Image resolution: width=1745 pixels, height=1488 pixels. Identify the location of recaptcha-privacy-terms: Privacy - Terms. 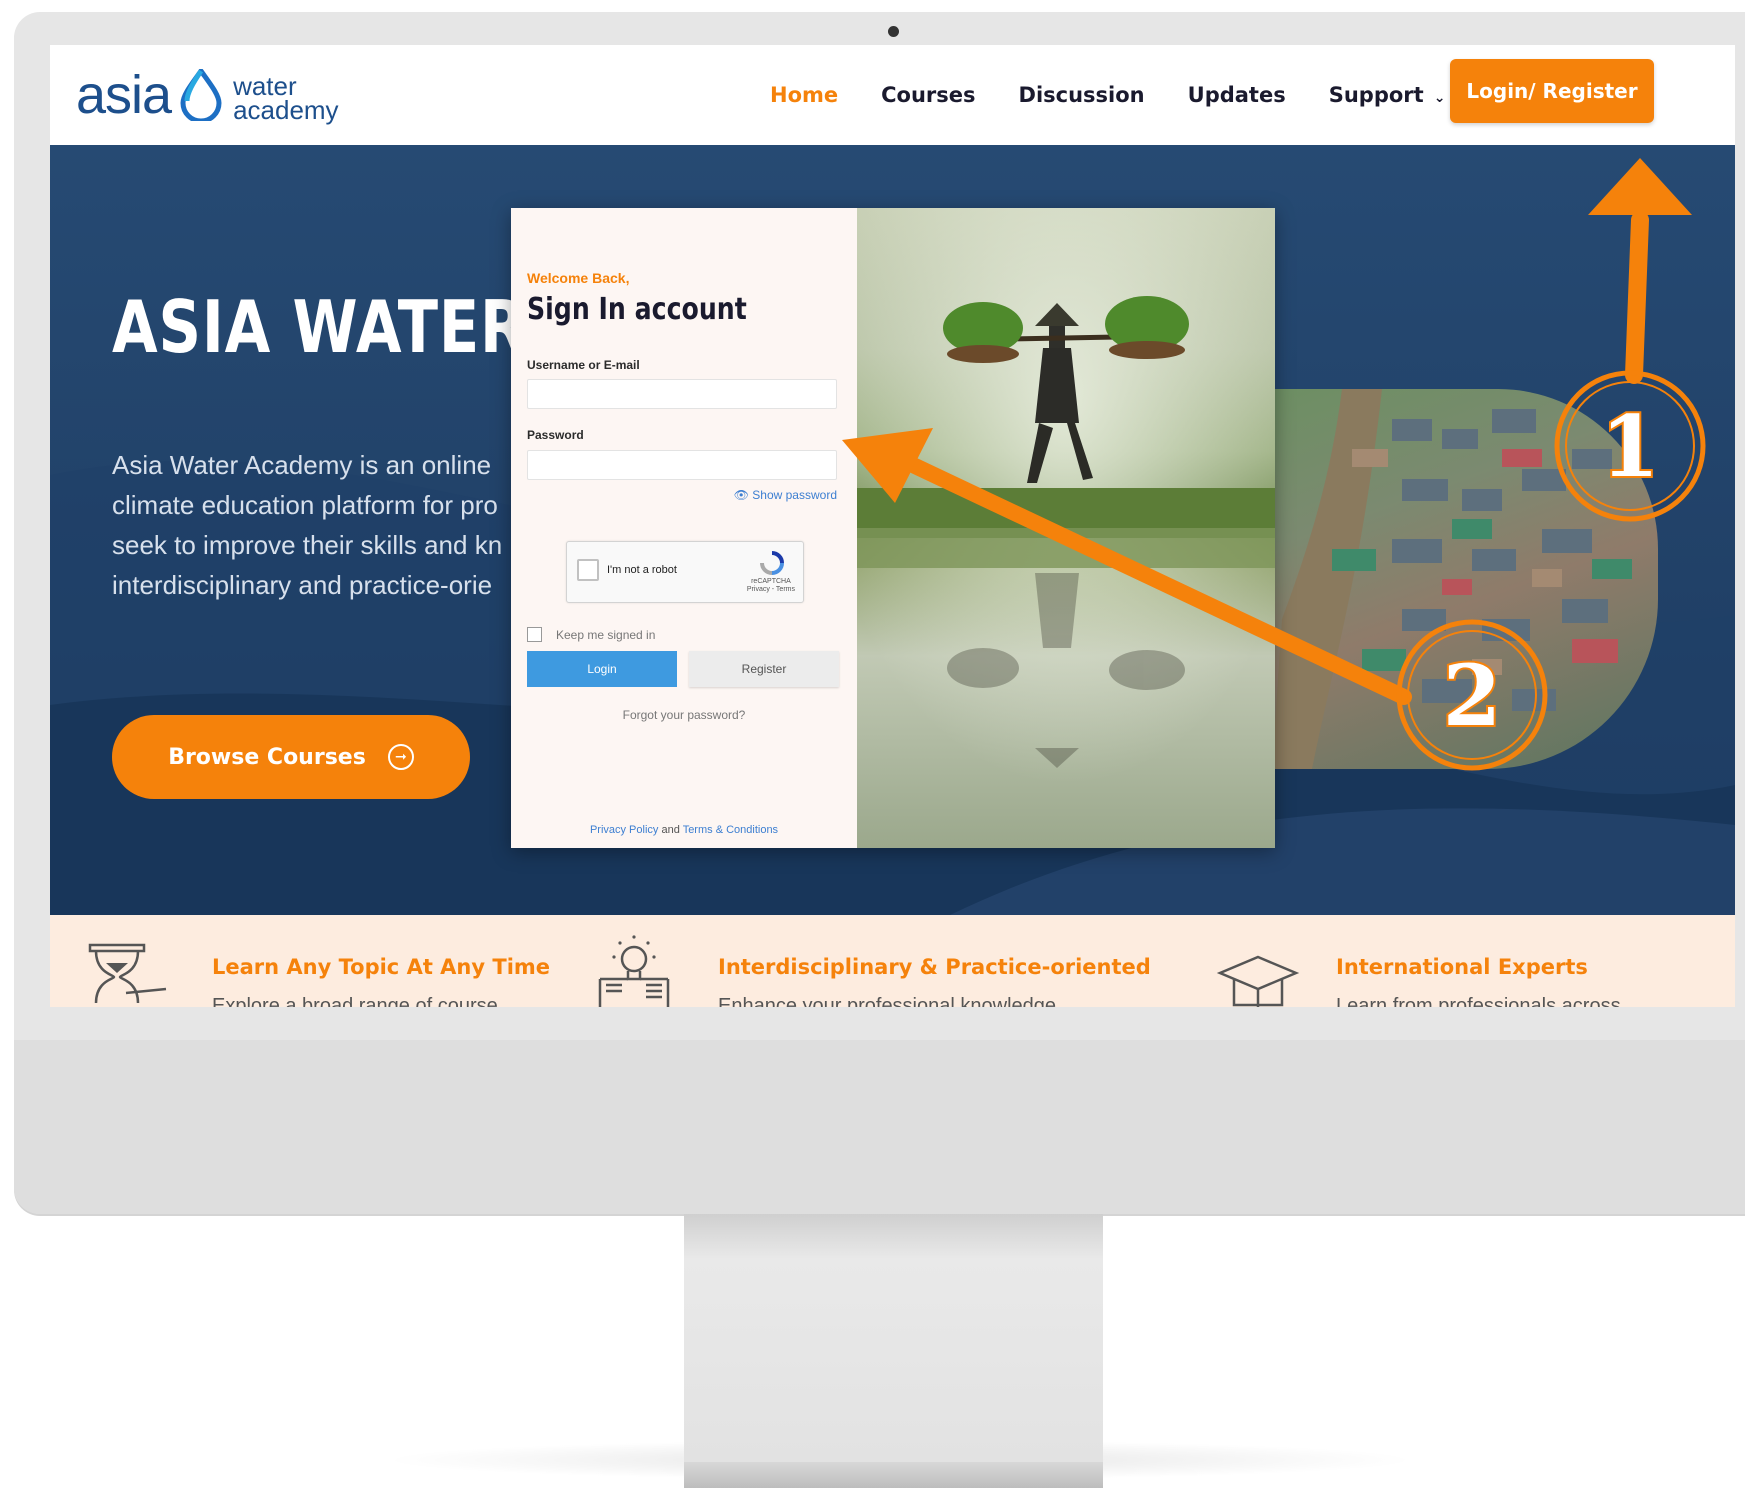
(771, 590).